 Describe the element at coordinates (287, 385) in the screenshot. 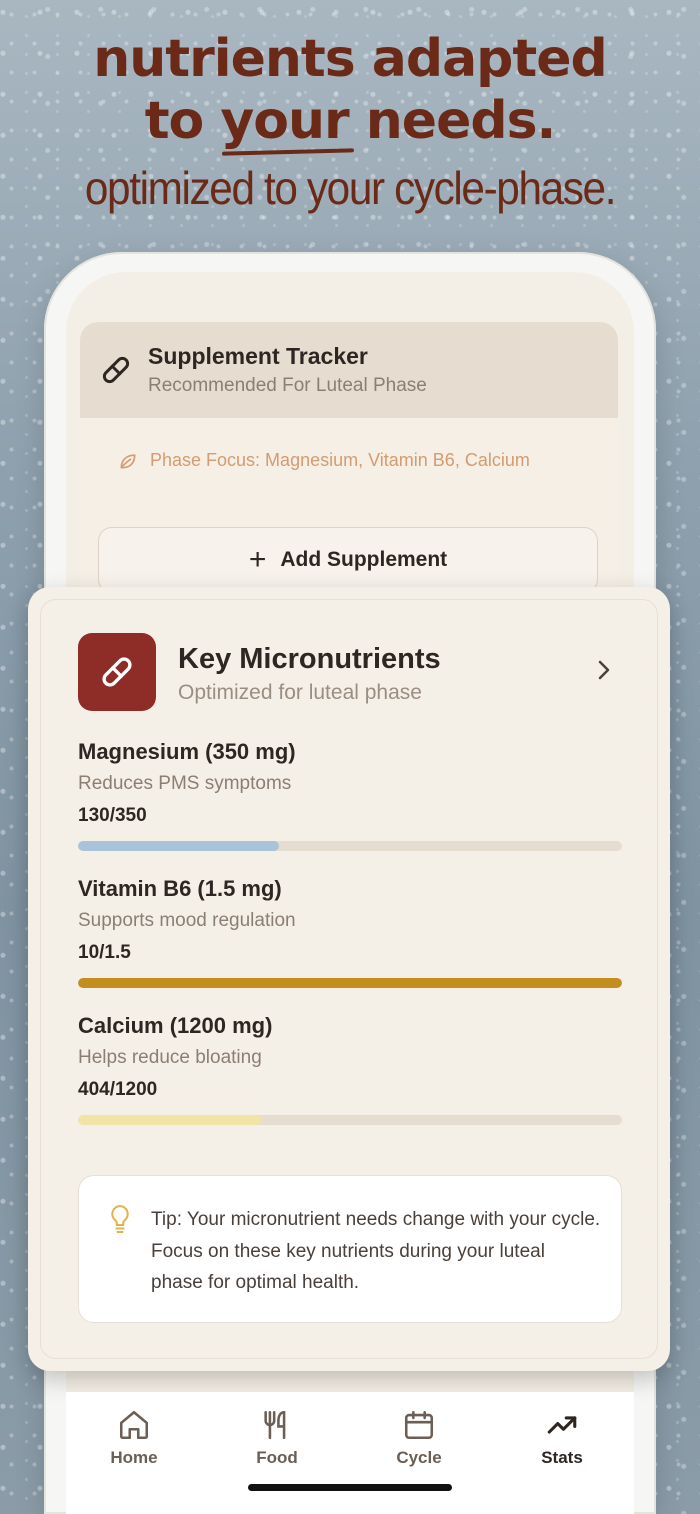

I see `supplement-tracker-subtitle: Recommended For Luteal Phase` at that location.